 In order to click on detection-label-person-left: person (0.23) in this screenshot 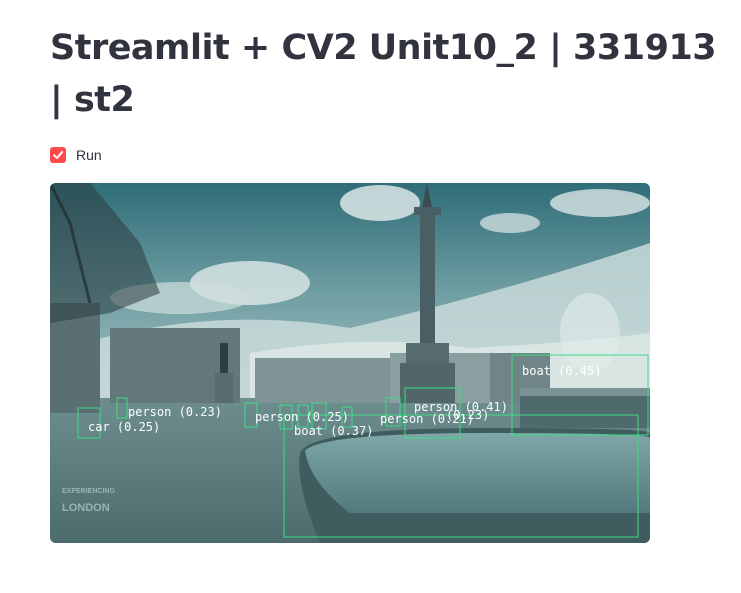, I will do `click(175, 412)`.